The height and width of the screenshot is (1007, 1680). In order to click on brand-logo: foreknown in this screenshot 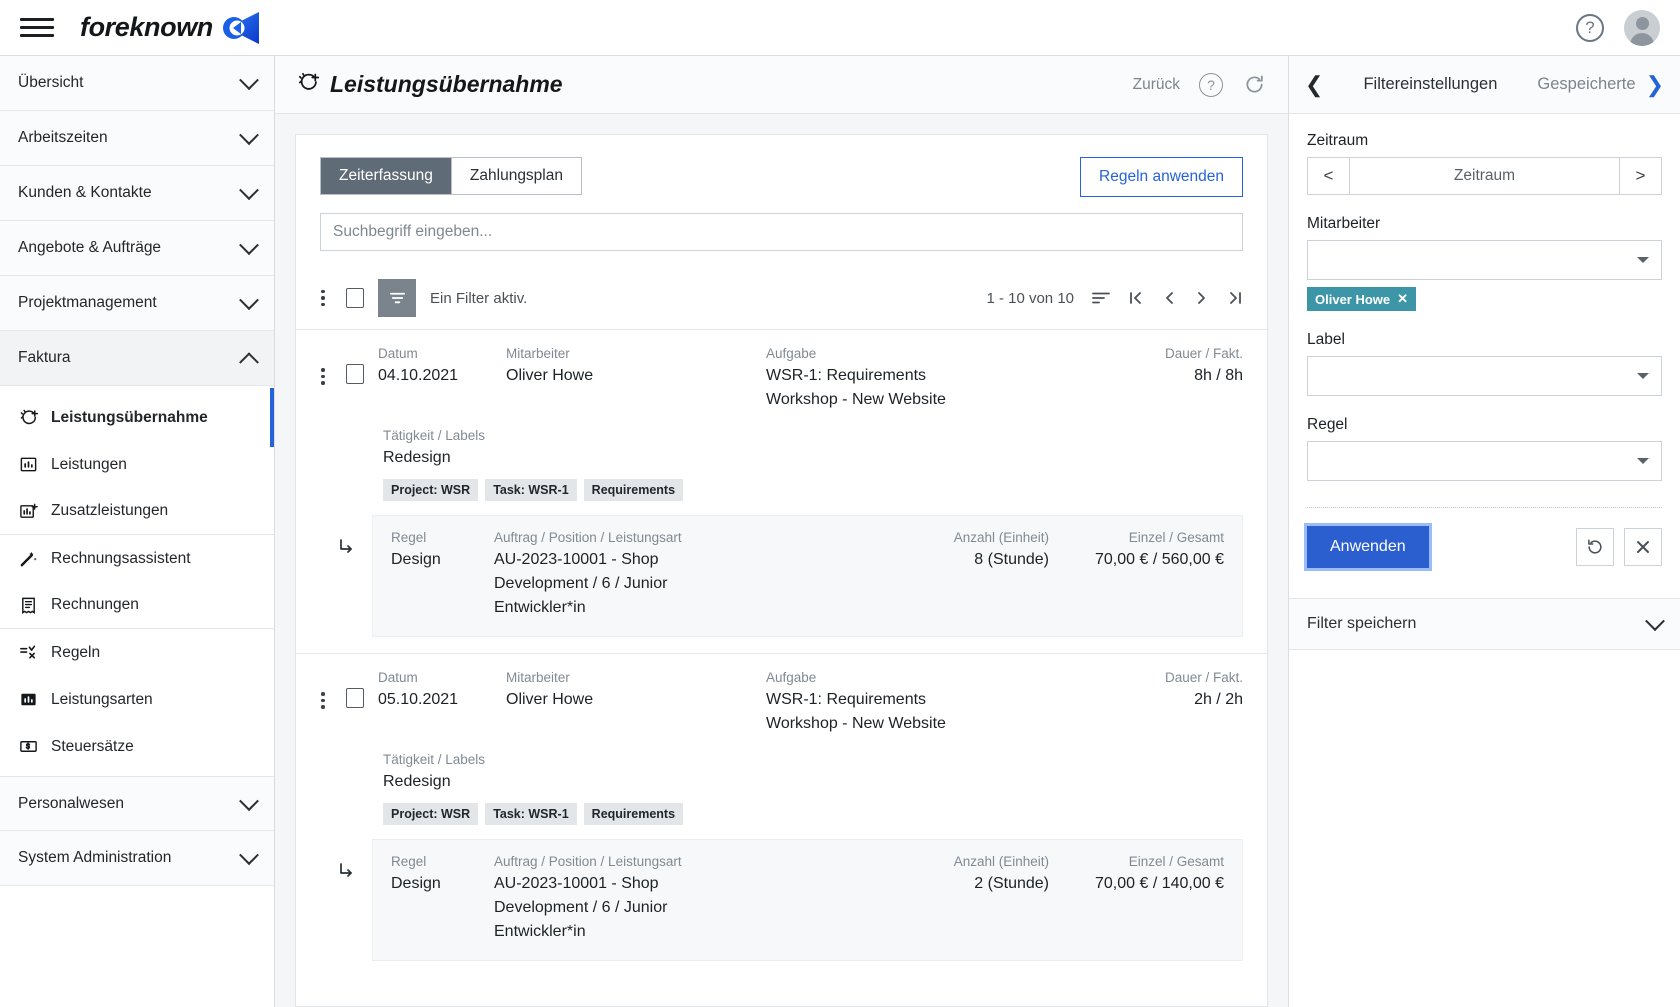, I will do `click(171, 28)`.